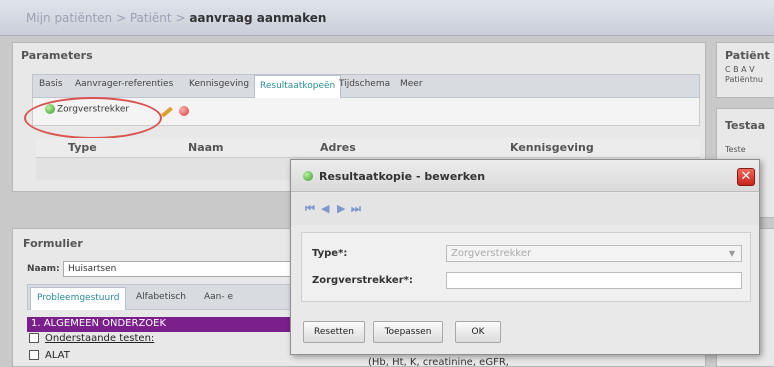 This screenshot has height=367, width=774. Describe the element at coordinates (731, 253) in the screenshot. I see `chevron-down-icon: ▼` at that location.